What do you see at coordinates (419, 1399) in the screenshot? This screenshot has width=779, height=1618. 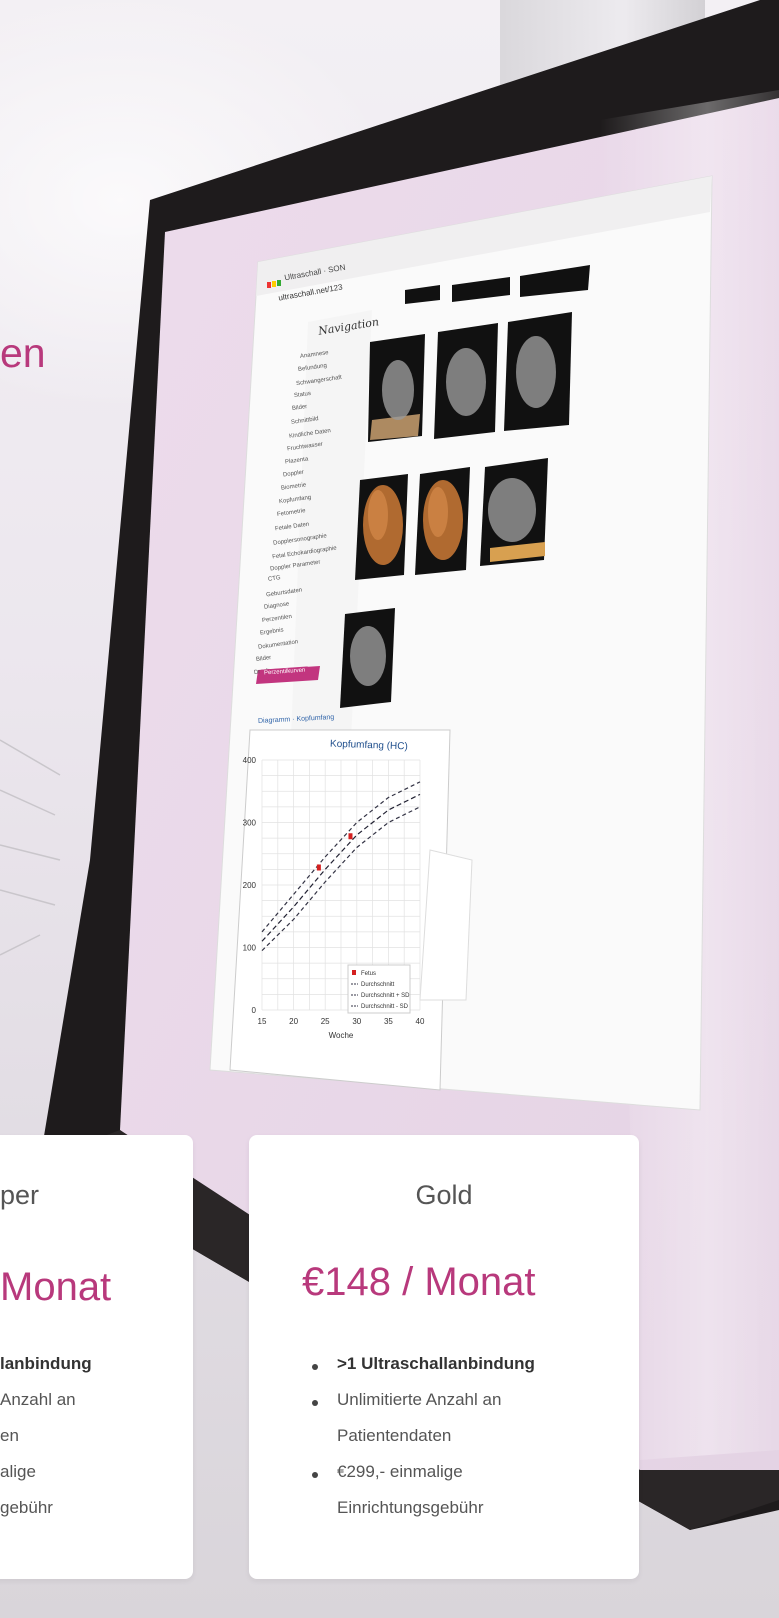 I see `feature: Unlimitierte Anzahl an` at bounding box center [419, 1399].